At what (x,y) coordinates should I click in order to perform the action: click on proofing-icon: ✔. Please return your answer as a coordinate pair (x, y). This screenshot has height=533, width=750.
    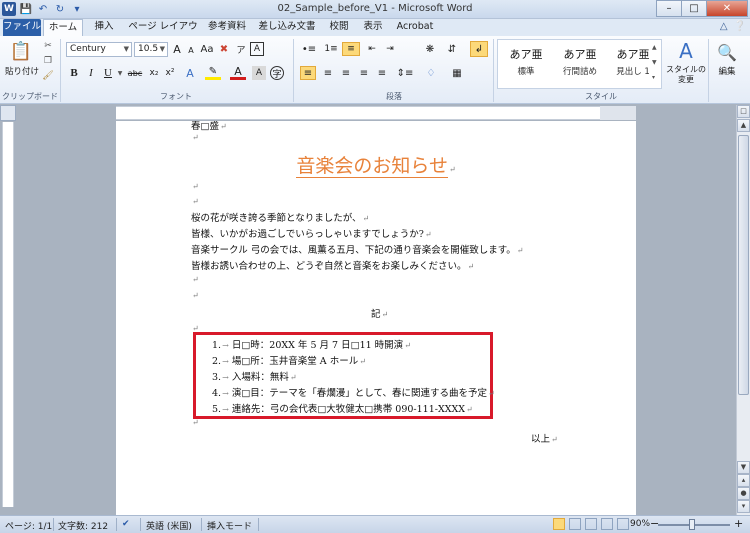
    Looking at the image, I should click on (126, 524).